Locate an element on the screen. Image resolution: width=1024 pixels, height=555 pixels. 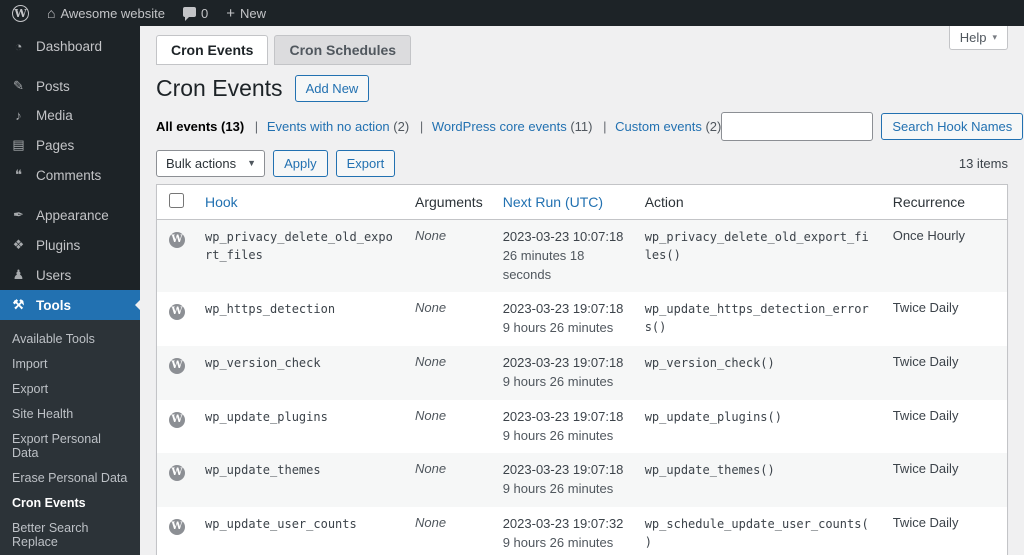
recurrence-value: Once Hourly is located at coordinates (928, 235).